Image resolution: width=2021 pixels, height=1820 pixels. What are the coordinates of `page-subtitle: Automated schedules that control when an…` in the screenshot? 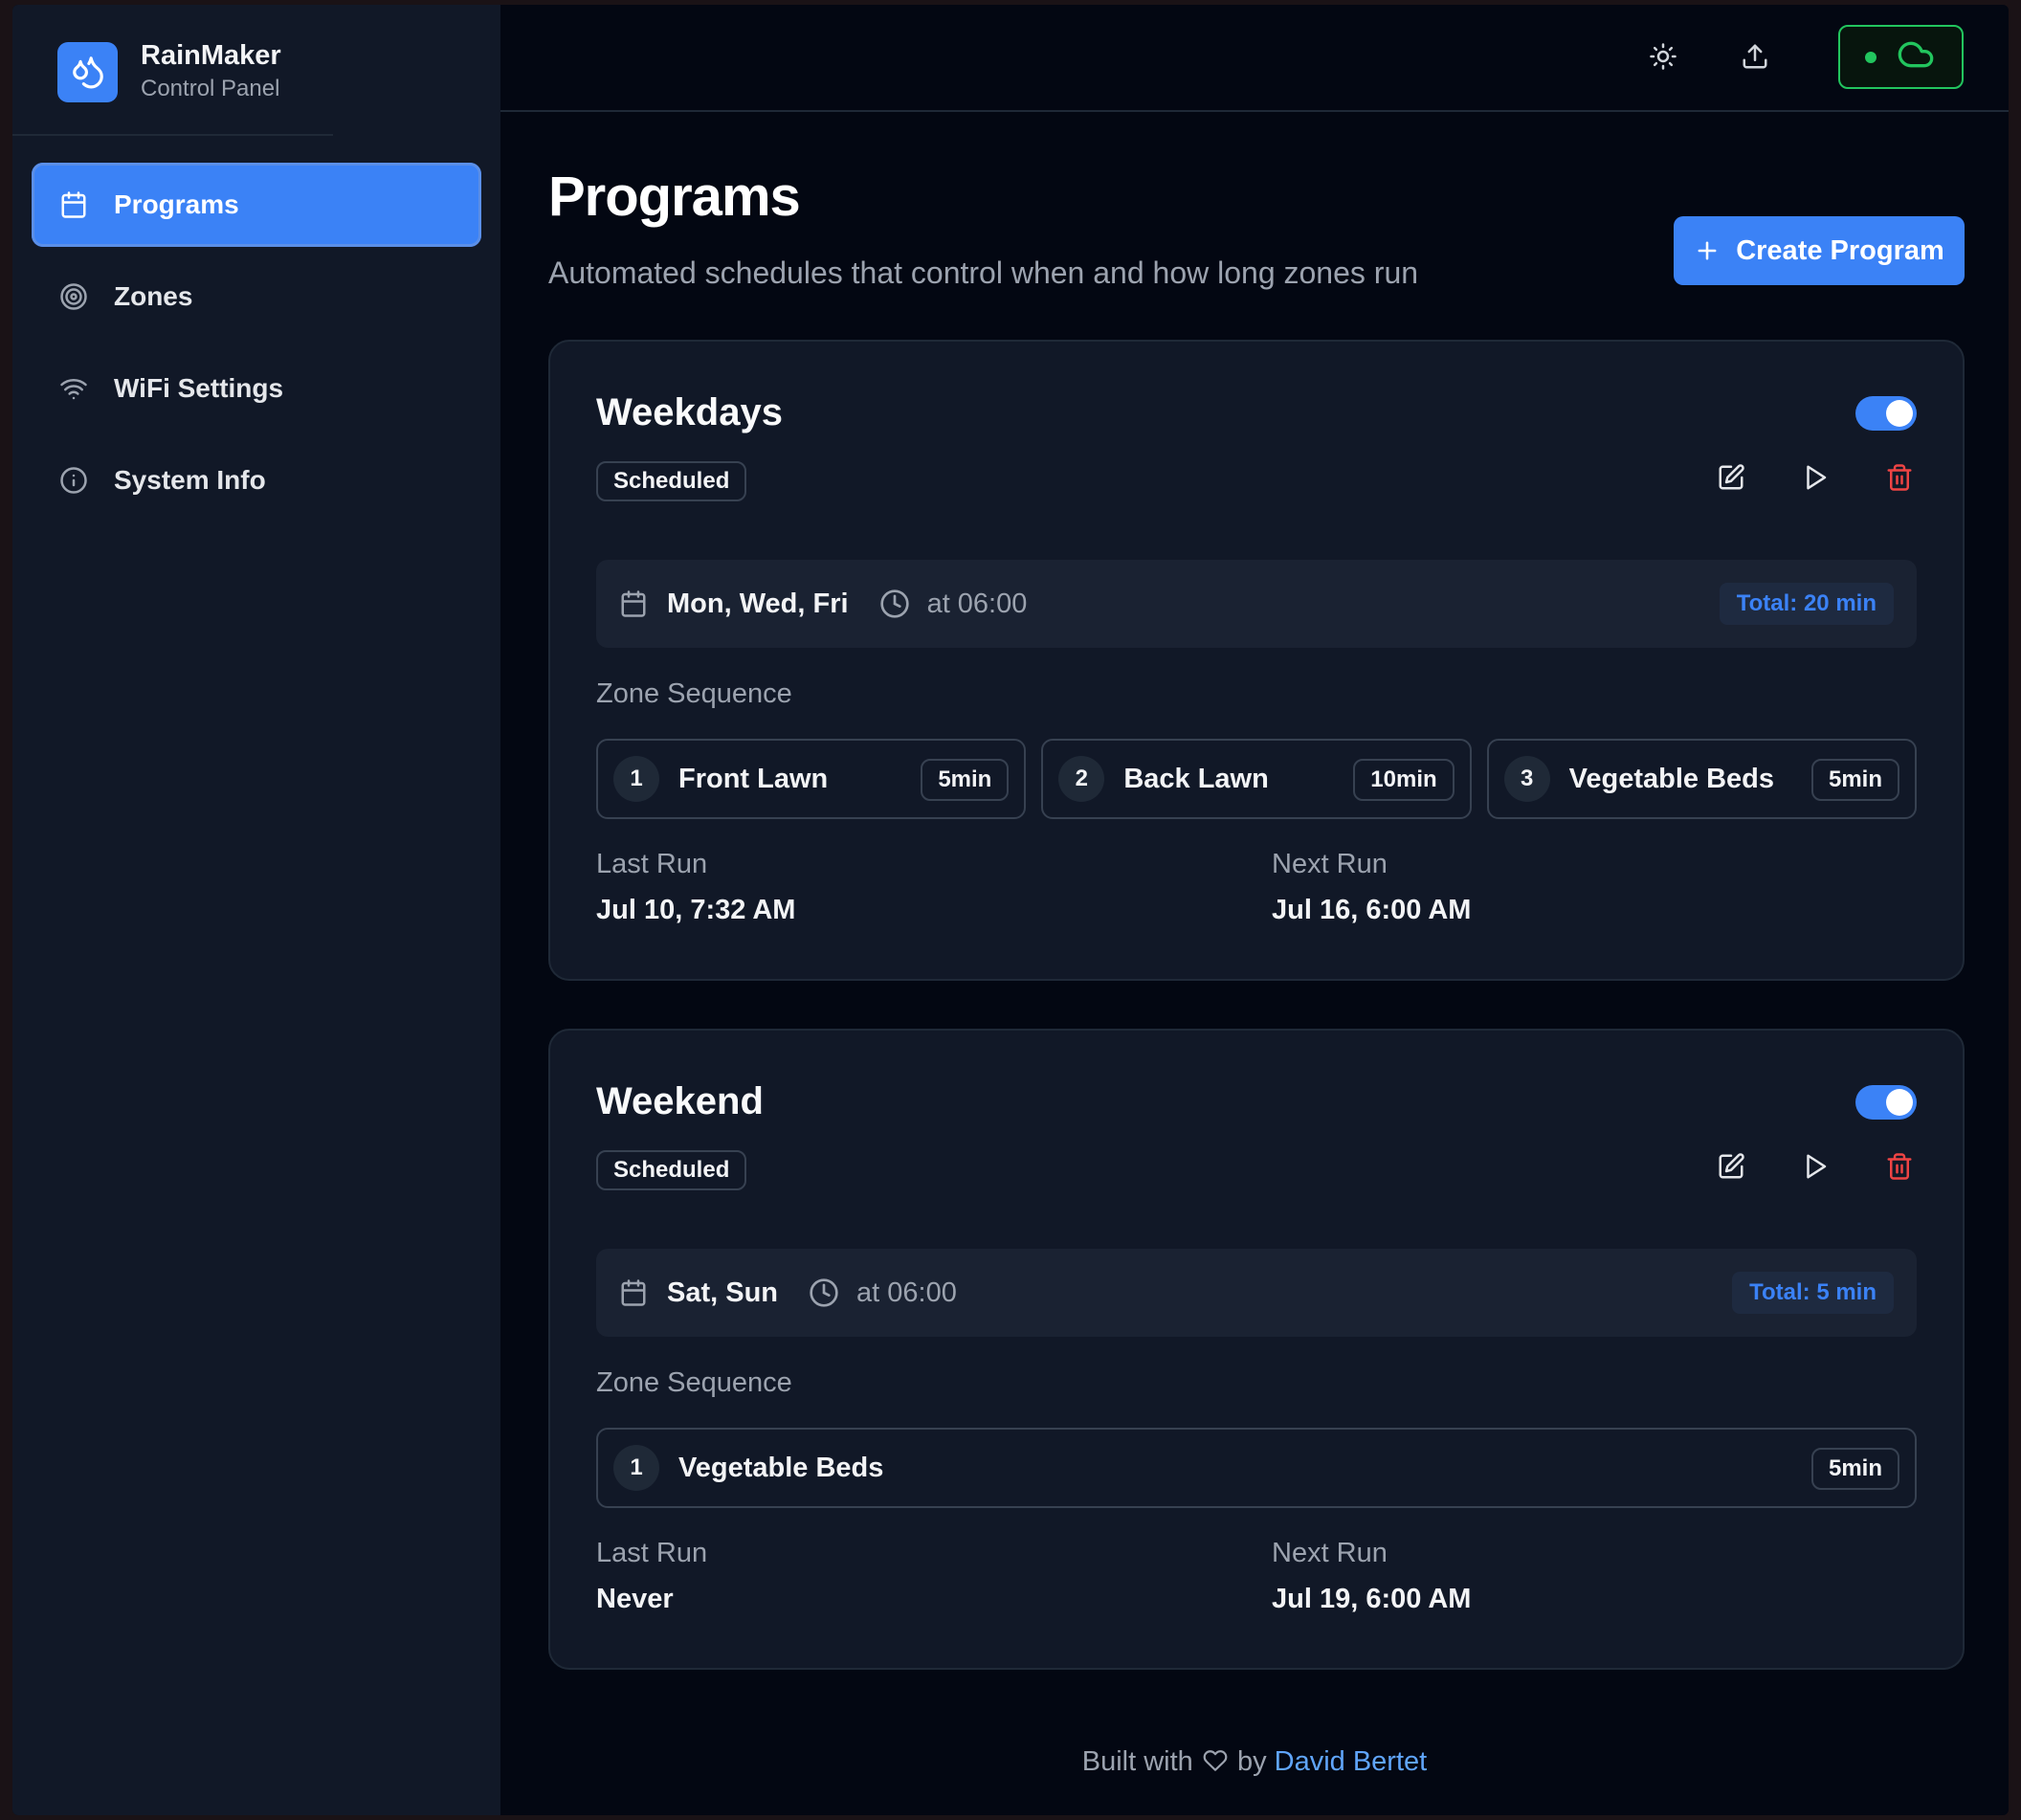 It's located at (984, 272).